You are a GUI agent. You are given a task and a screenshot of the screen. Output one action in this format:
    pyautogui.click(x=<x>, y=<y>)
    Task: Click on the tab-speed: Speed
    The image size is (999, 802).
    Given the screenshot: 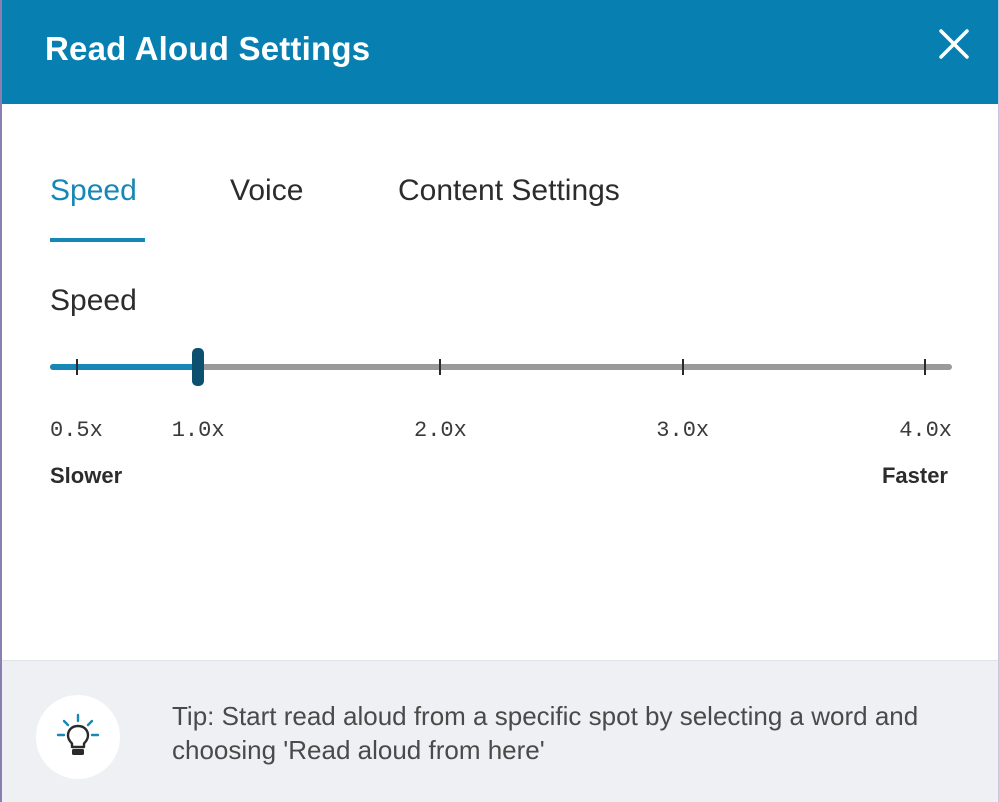 What is the action you would take?
    pyautogui.click(x=93, y=191)
    